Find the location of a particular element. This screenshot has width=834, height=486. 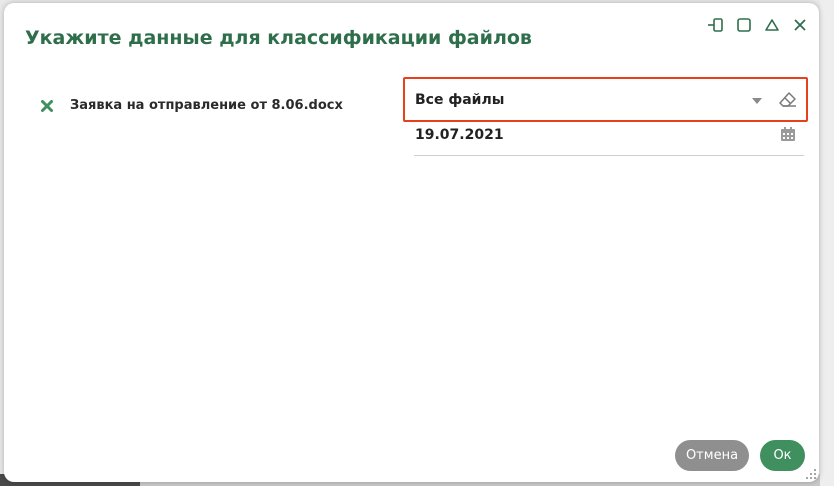

dock-button is located at coordinates (716, 25).